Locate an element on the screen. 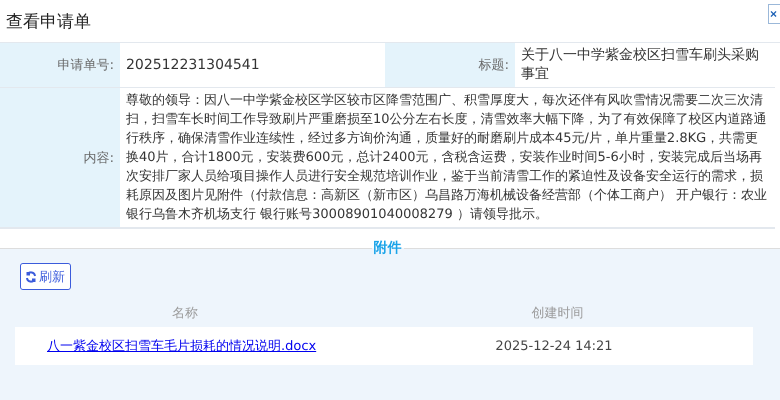  file-link: 八一紫金校区扫雪车毛片损耗的情况说明.docx is located at coordinates (200, 346).